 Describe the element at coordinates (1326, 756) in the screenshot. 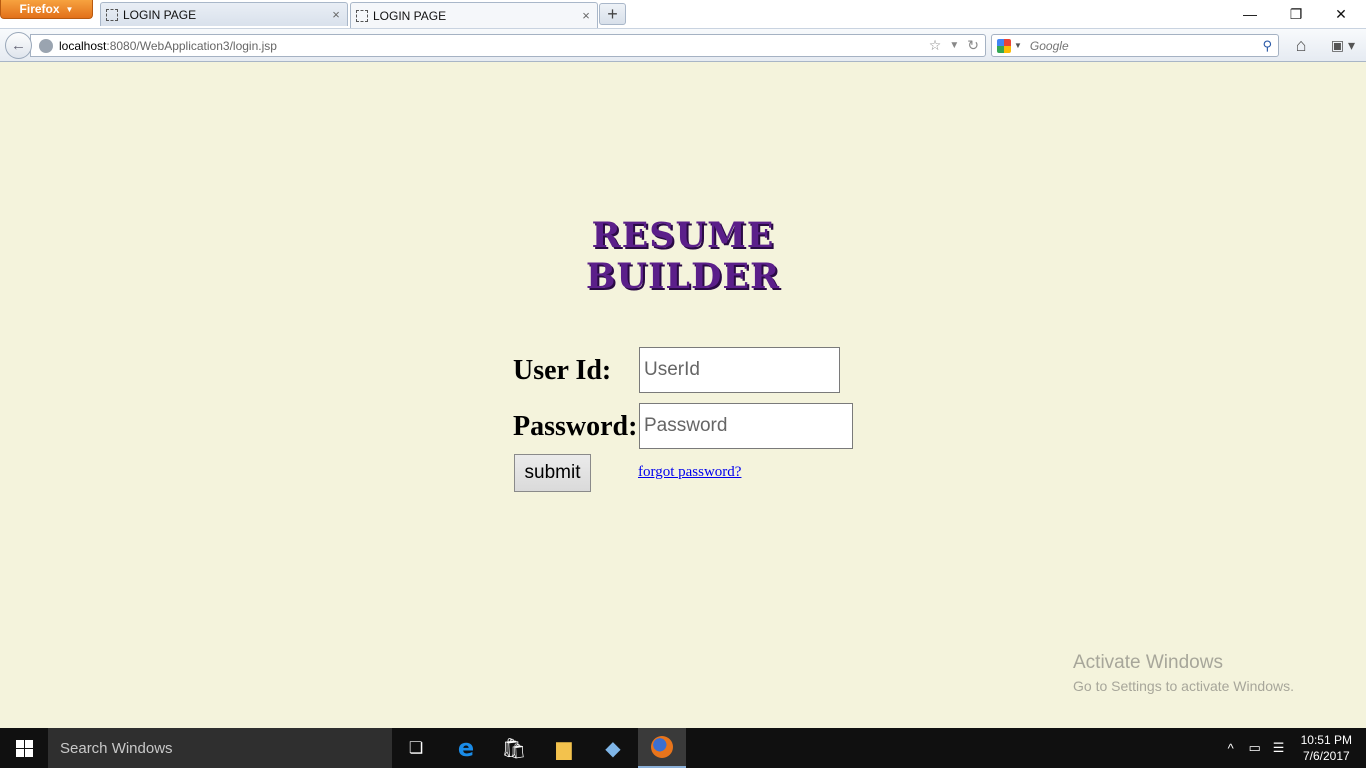

I see `clock-date: 7/6/2017` at that location.